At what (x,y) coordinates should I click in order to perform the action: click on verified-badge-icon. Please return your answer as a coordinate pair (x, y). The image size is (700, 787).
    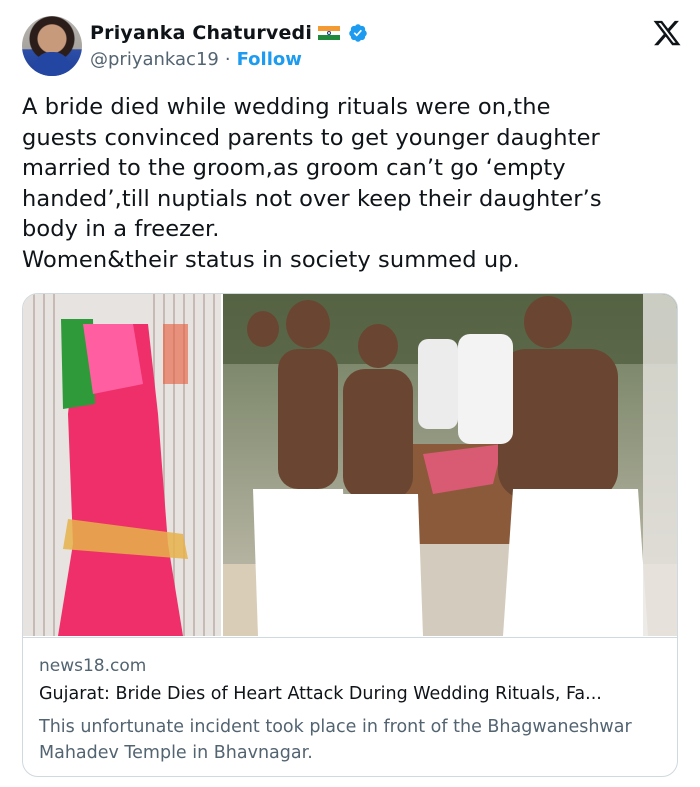
    Looking at the image, I should click on (358, 33).